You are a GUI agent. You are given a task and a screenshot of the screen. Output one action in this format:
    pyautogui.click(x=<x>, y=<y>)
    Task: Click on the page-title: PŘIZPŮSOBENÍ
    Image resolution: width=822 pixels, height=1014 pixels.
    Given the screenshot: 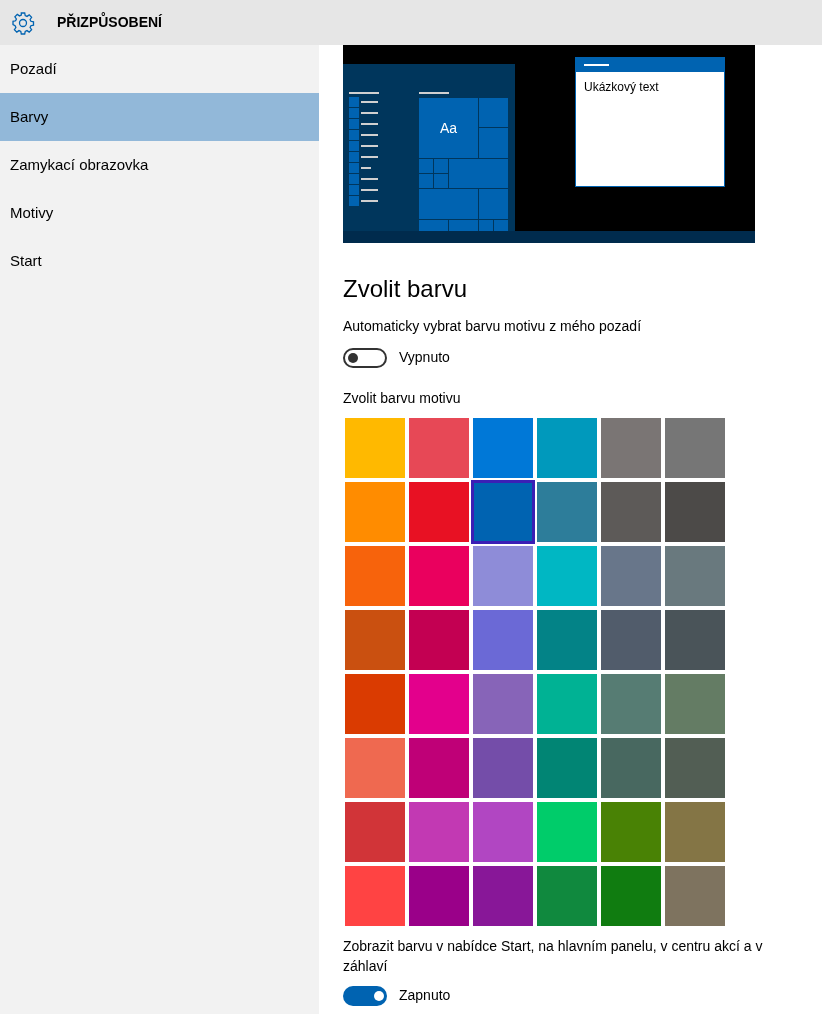 What is the action you would take?
    pyautogui.click(x=109, y=22)
    